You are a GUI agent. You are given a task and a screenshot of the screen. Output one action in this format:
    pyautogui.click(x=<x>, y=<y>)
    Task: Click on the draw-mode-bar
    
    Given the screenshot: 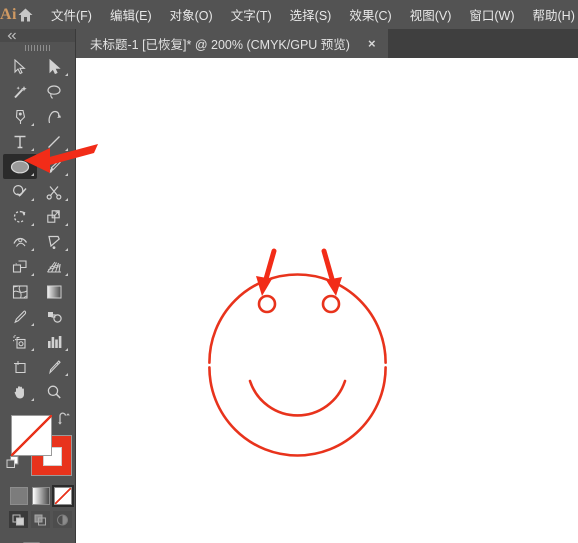 What is the action you would take?
    pyautogui.click(x=37, y=516)
    